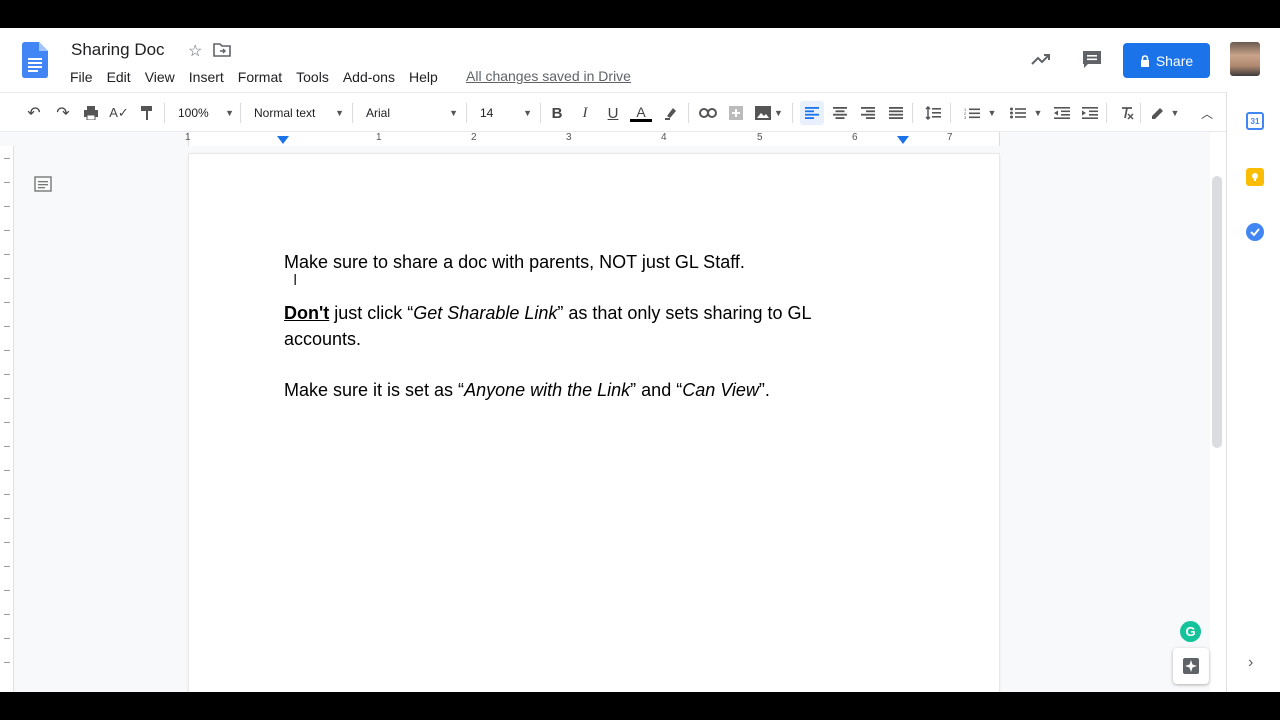 The width and height of the screenshot is (1280, 720). What do you see at coordinates (423, 77) in the screenshot?
I see `menu-help: Help` at bounding box center [423, 77].